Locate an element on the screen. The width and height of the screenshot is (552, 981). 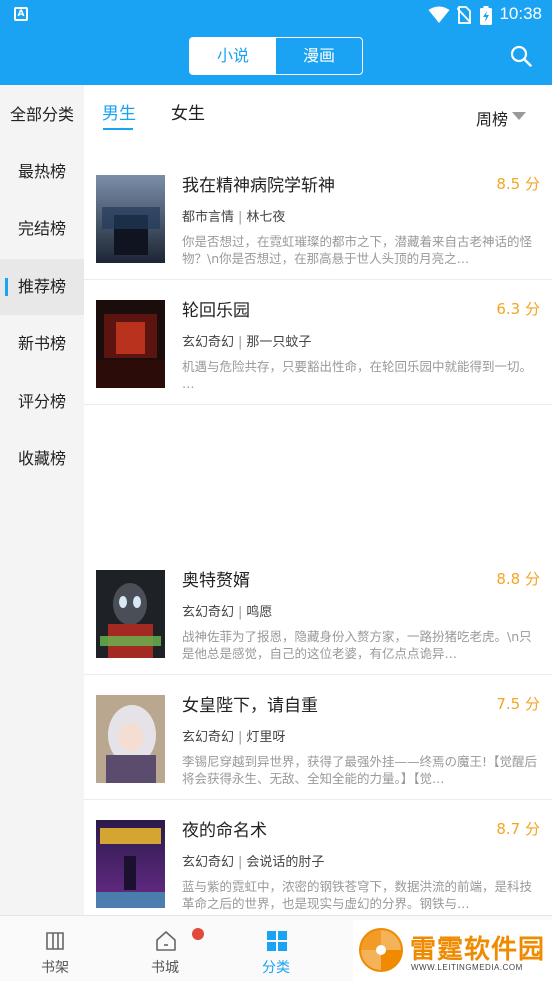
sidebar-item-recommended: 推荐榜 is located at coordinates (42, 287).